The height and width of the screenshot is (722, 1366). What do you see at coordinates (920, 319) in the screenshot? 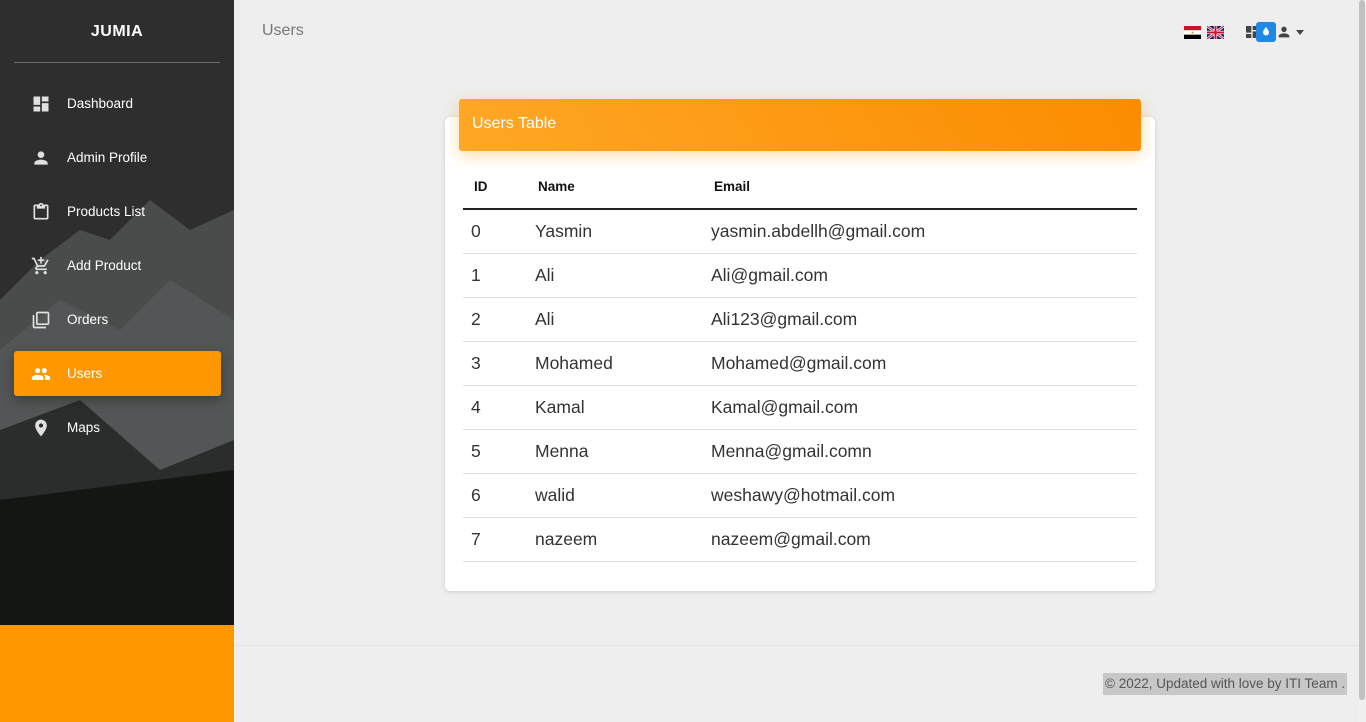
I see `cell-email: Ali123@gmail.com` at bounding box center [920, 319].